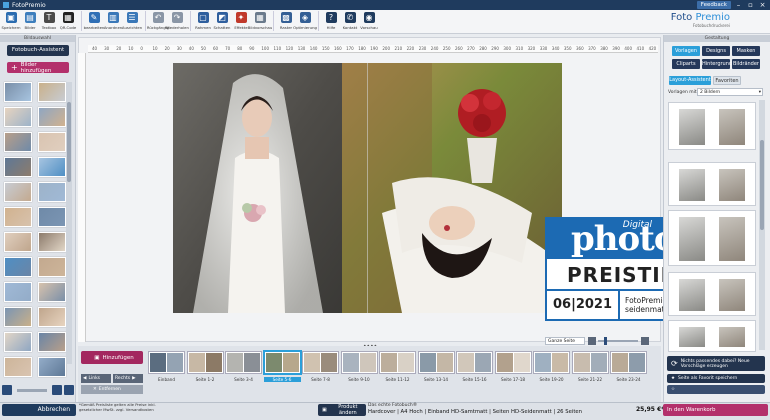 The image size is (770, 420). I want to click on toolbar-wiederholen-button: ↷ Wiederholen, so click(177, 21).